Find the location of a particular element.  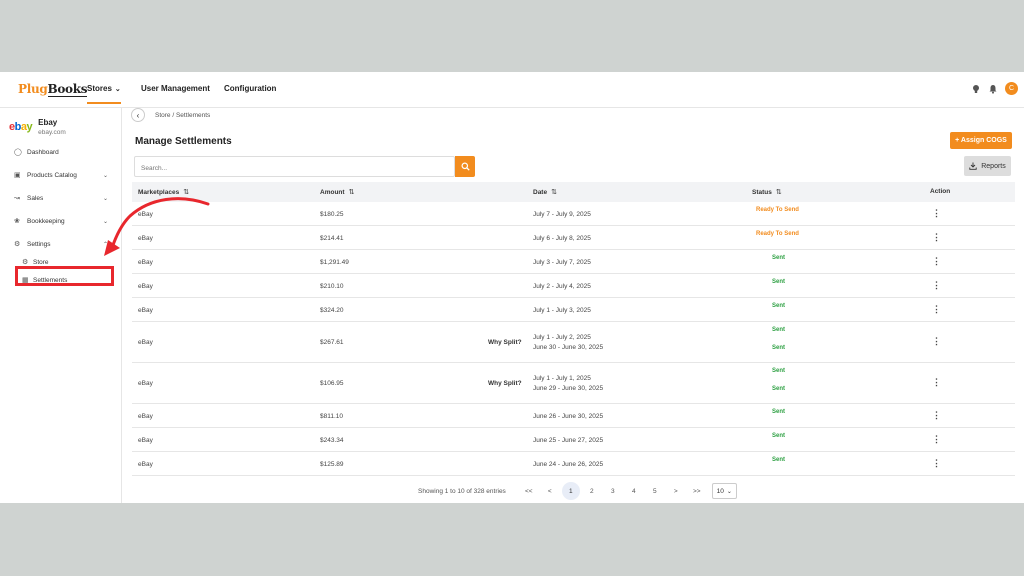

sidebar-item-bookkeeping: ❀ Bookkeeping ⌄ is located at coordinates (61, 221).